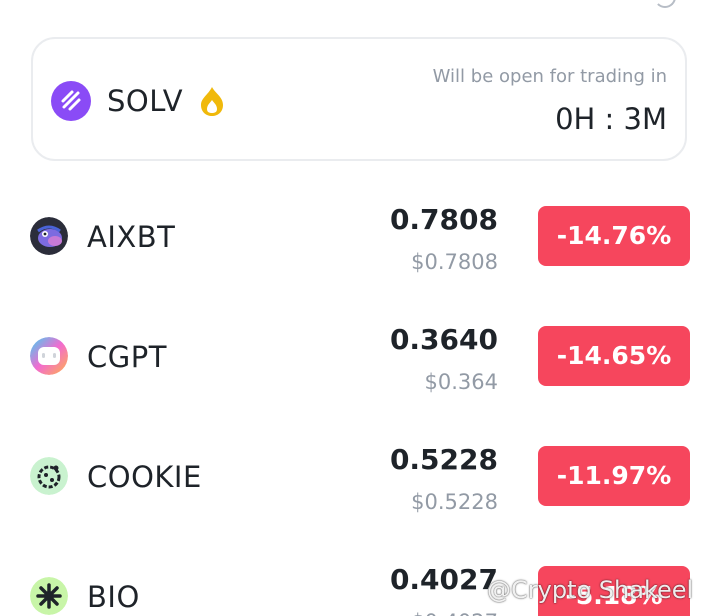  I want to click on change-badge: -5.18%, so click(614, 591).